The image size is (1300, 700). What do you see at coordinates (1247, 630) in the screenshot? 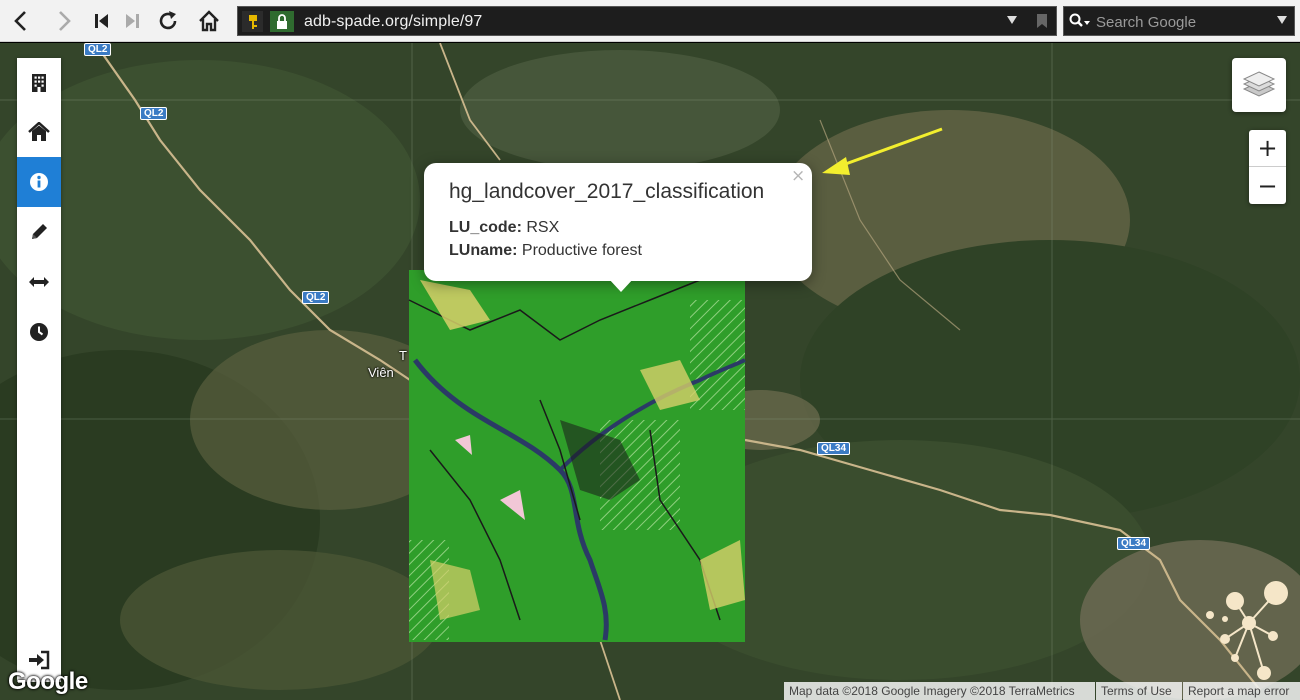
I see `network-logo` at bounding box center [1247, 630].